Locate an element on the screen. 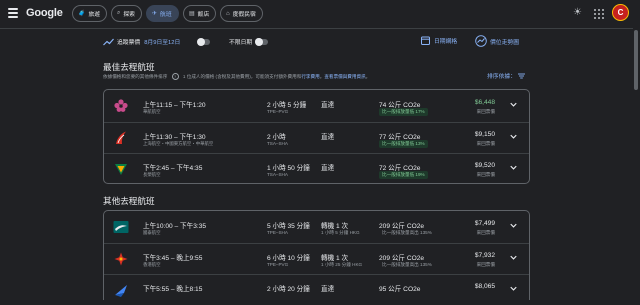 The height and width of the screenshot is (305, 640). co2-emissions: 95 公斤 CO2e is located at coordinates (400, 289).